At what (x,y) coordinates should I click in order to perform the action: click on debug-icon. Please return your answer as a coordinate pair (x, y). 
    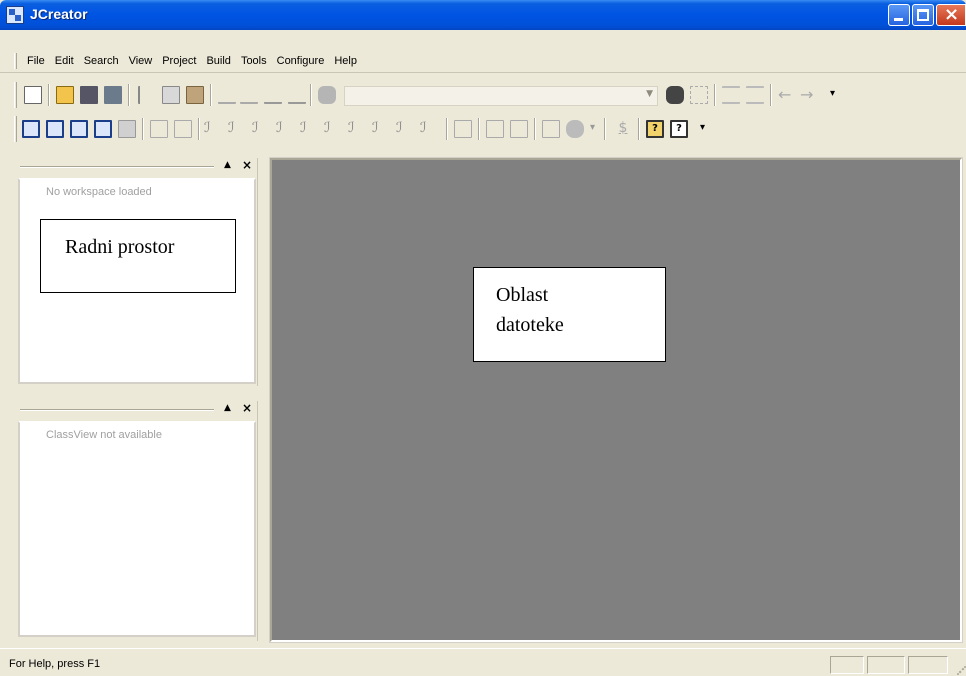
    Looking at the image, I should click on (575, 129).